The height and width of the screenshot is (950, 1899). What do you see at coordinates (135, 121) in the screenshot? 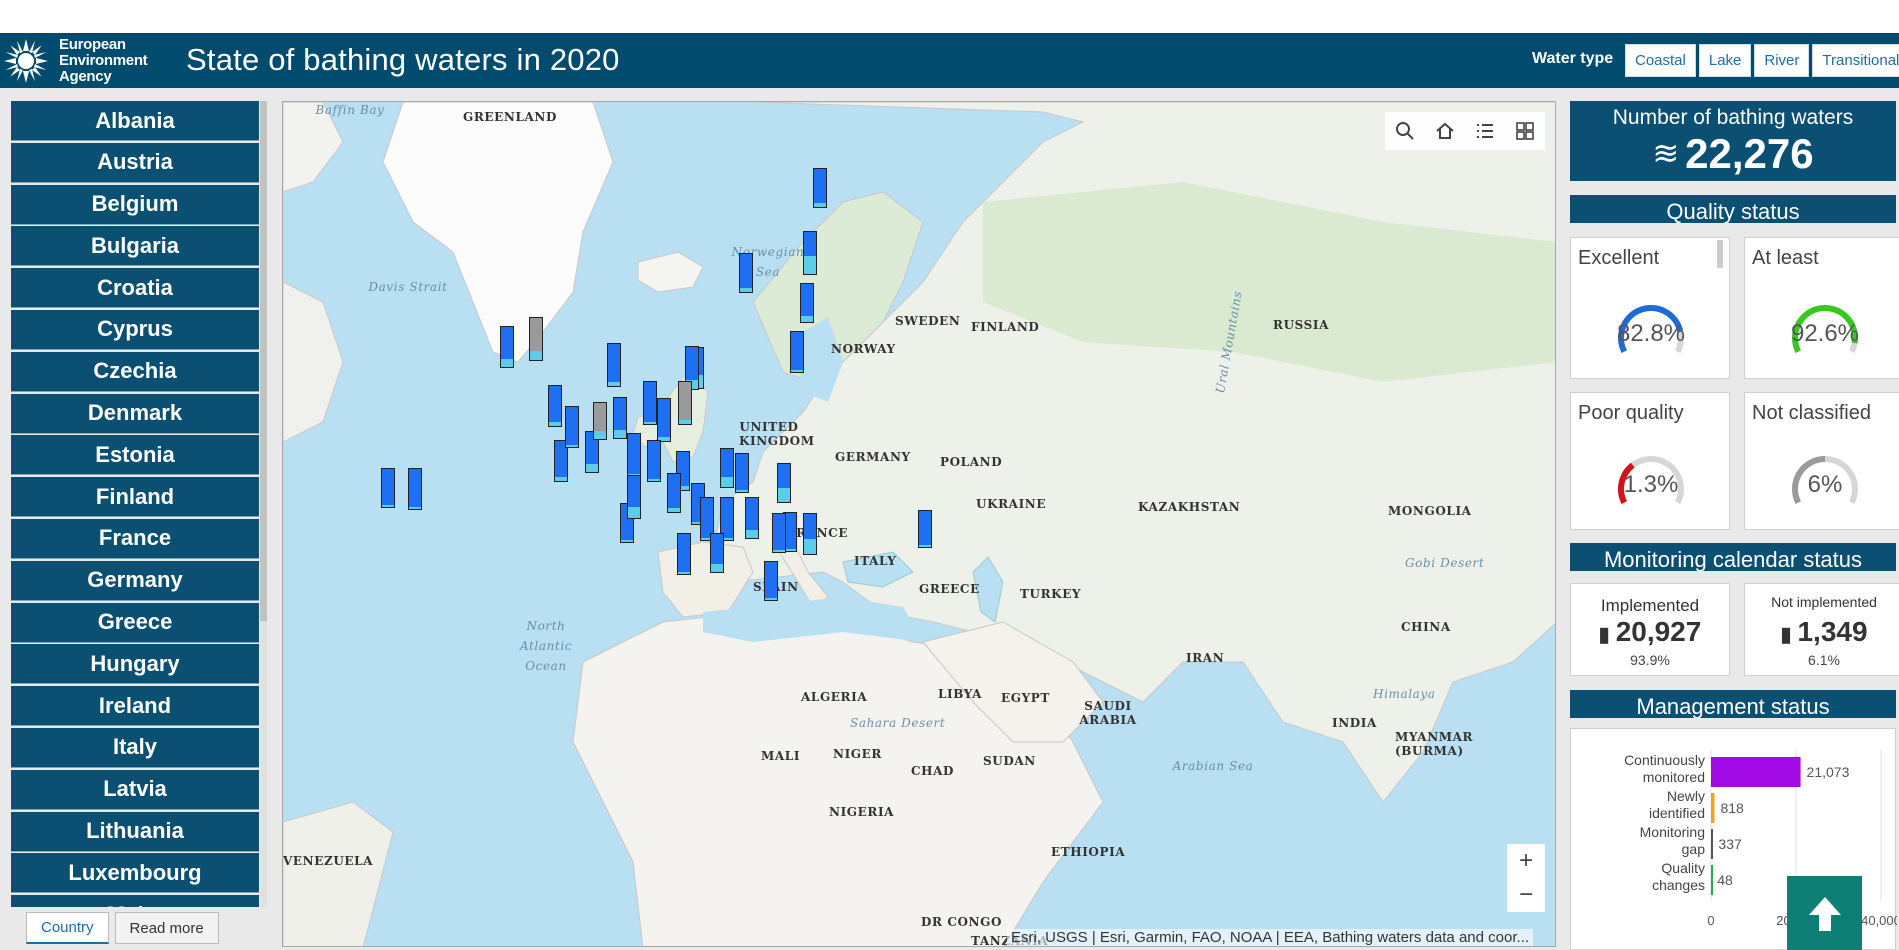
I see `country-item-albania: Albania` at bounding box center [135, 121].